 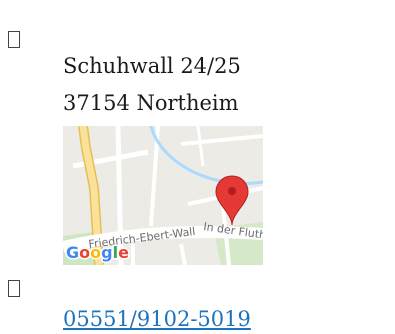 What do you see at coordinates (14, 39) in the screenshot?
I see `map-marker-icon` at bounding box center [14, 39].